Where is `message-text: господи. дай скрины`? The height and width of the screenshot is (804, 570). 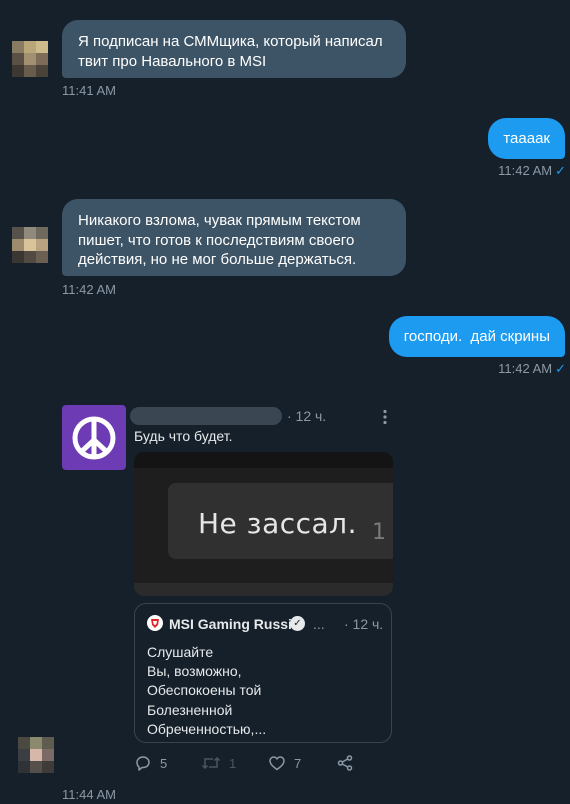 message-text: господи. дай скрины is located at coordinates (476, 336).